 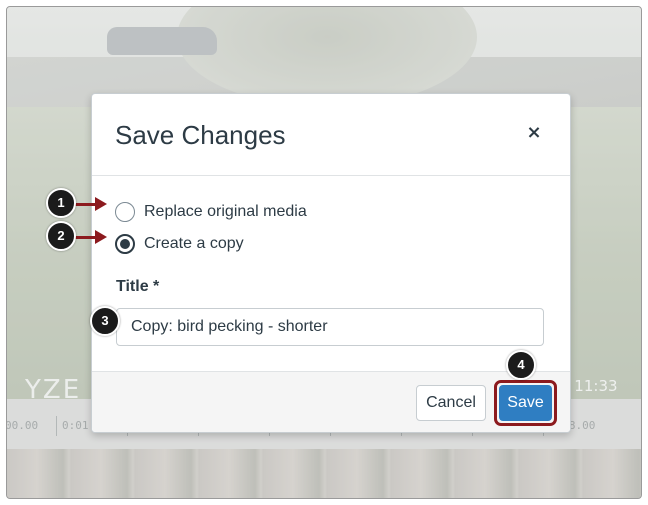 What do you see at coordinates (534, 133) in the screenshot?
I see `close-icon: ×` at bounding box center [534, 133].